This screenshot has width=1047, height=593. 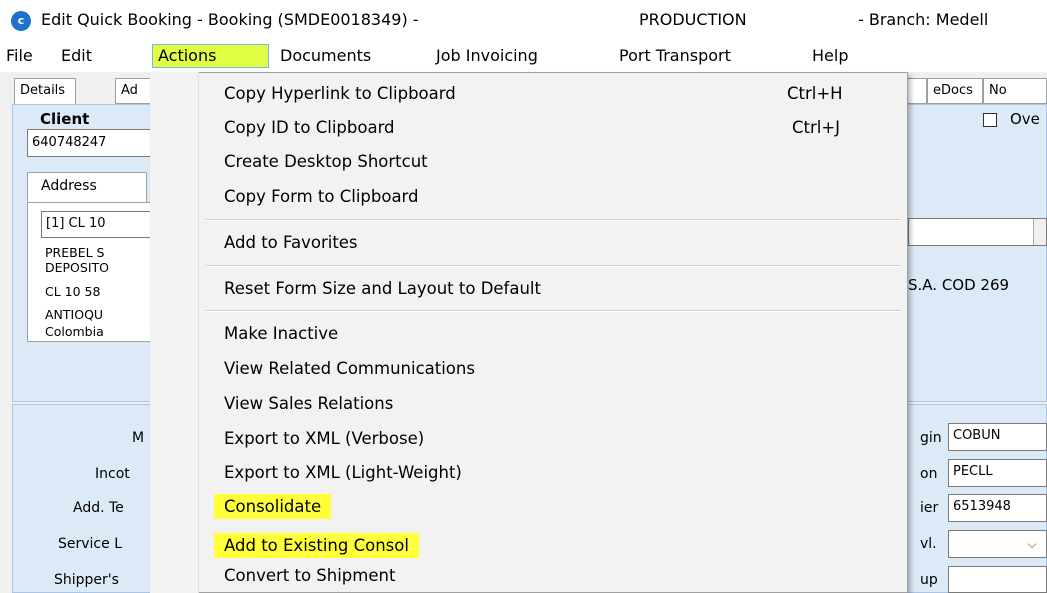 I want to click on destination-label: on, so click(x=929, y=474).